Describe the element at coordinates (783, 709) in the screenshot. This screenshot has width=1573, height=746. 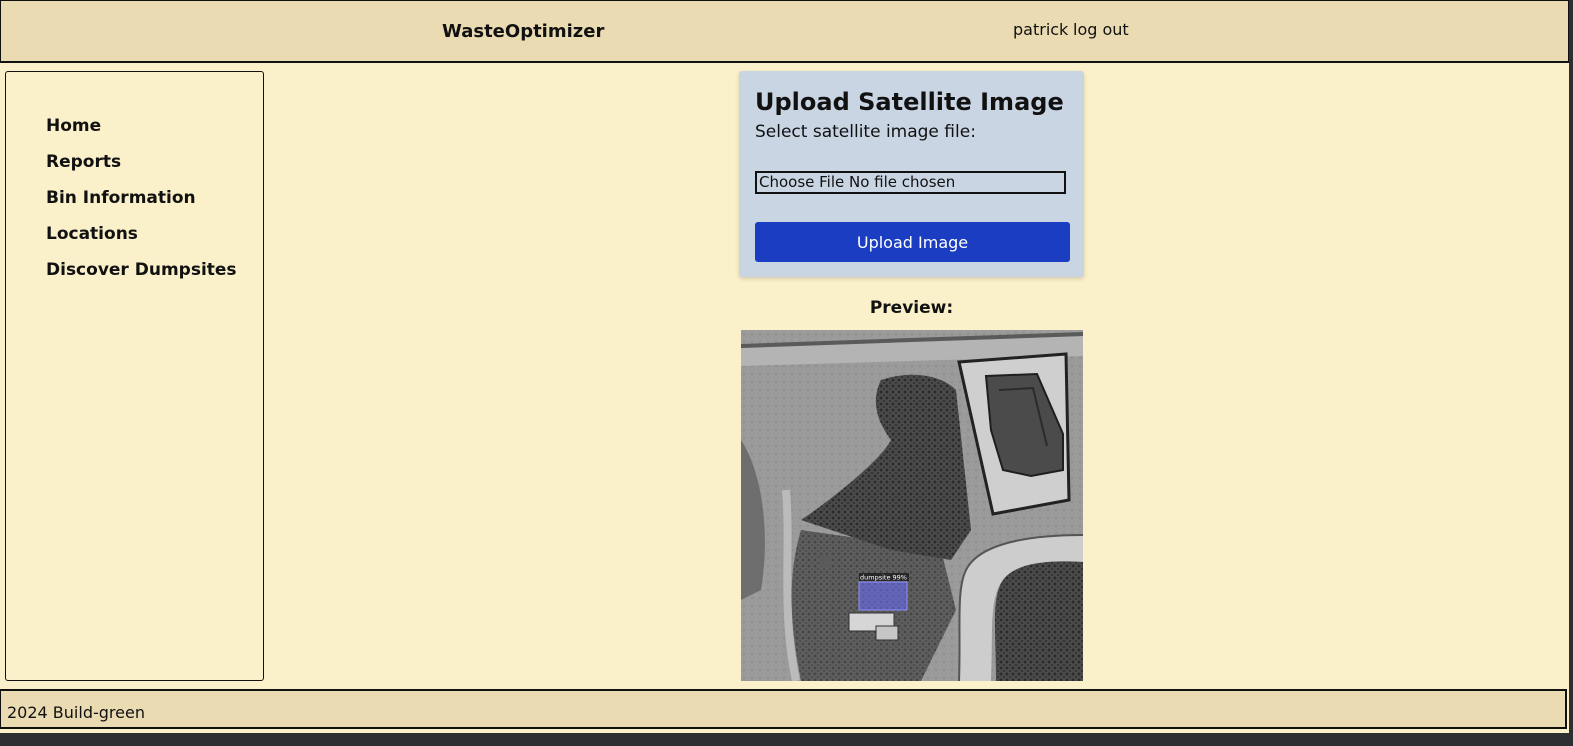
I see `footer: 2024 Build-green` at that location.